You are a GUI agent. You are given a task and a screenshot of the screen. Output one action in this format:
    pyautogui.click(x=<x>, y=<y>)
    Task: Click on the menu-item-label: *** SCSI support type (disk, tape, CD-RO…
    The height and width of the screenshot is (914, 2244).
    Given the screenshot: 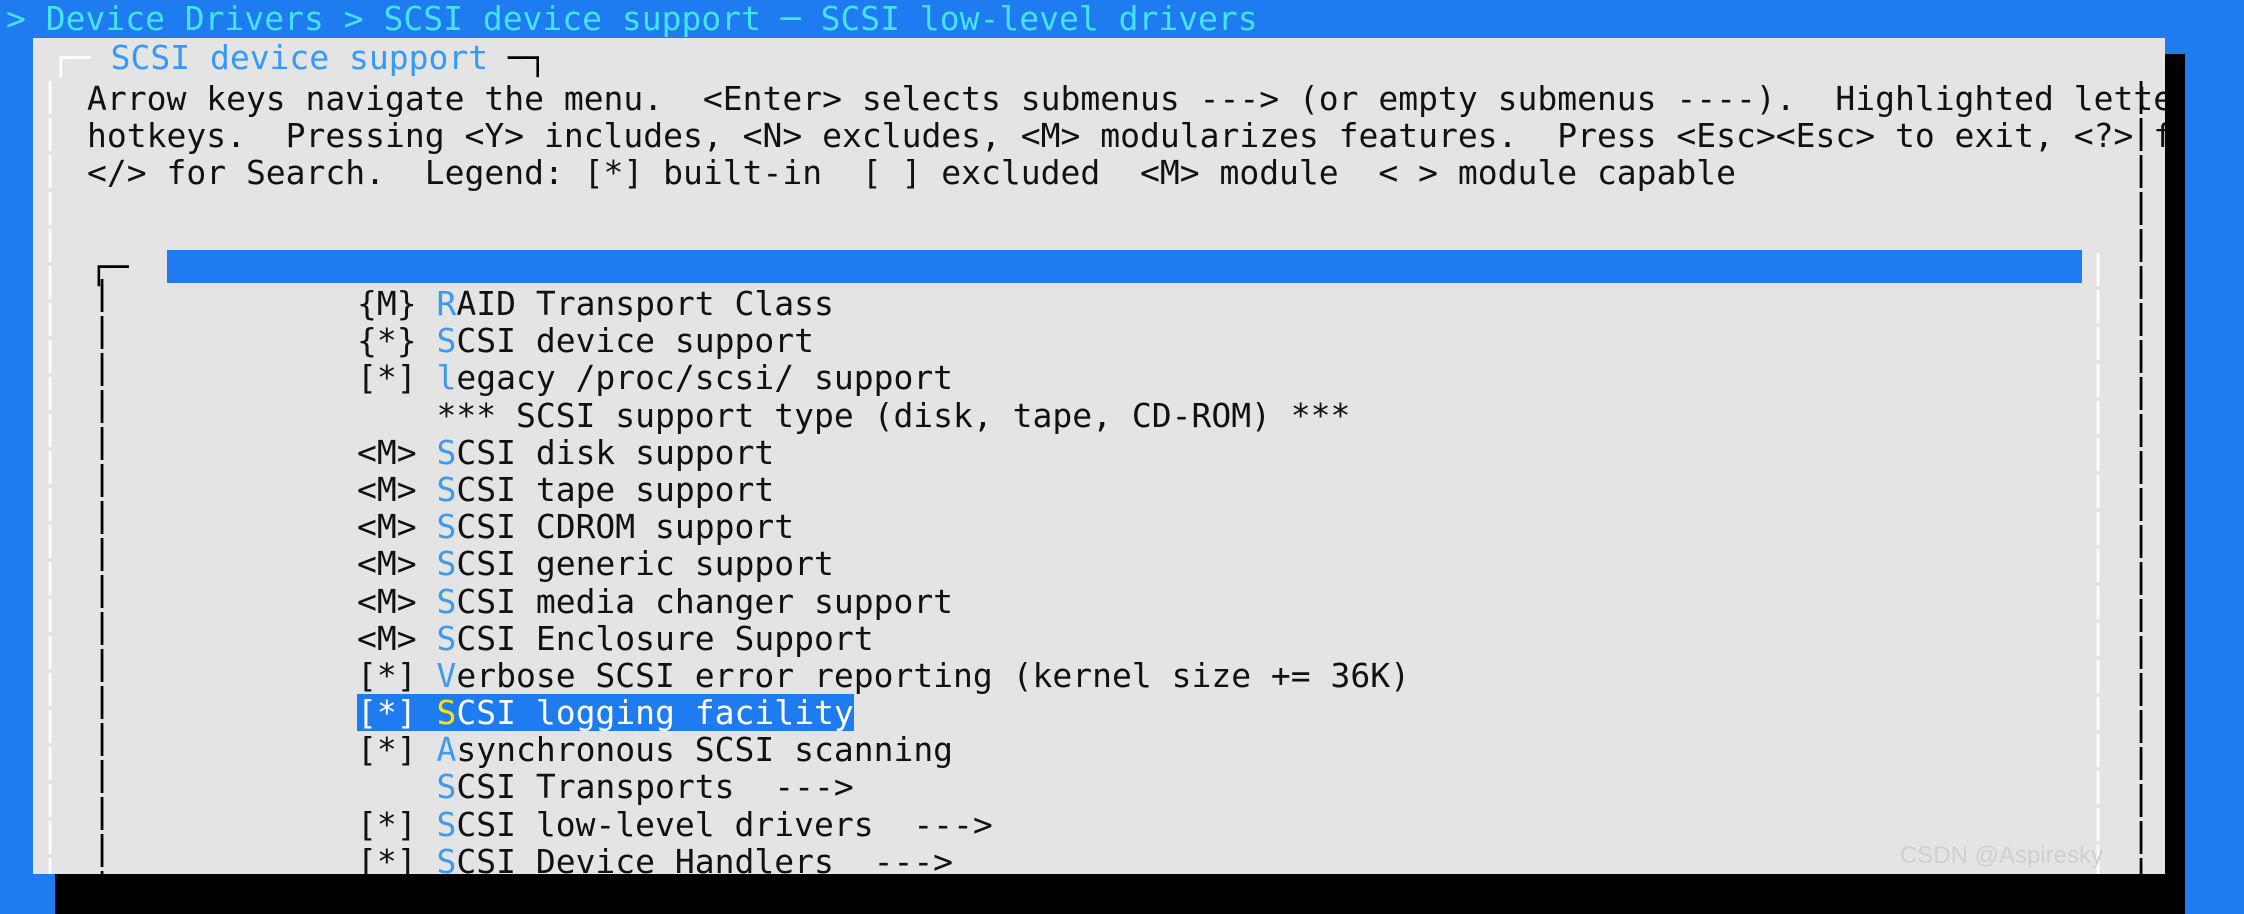 What is the action you would take?
    pyautogui.click(x=893, y=415)
    